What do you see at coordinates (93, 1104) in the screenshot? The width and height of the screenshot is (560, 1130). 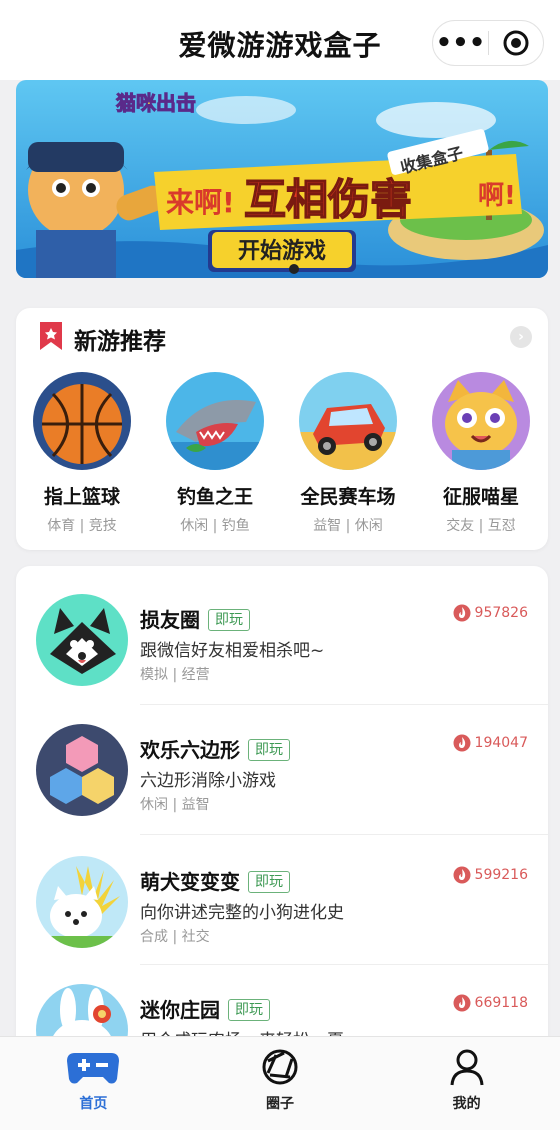 I see `tab-label: 首页` at bounding box center [93, 1104].